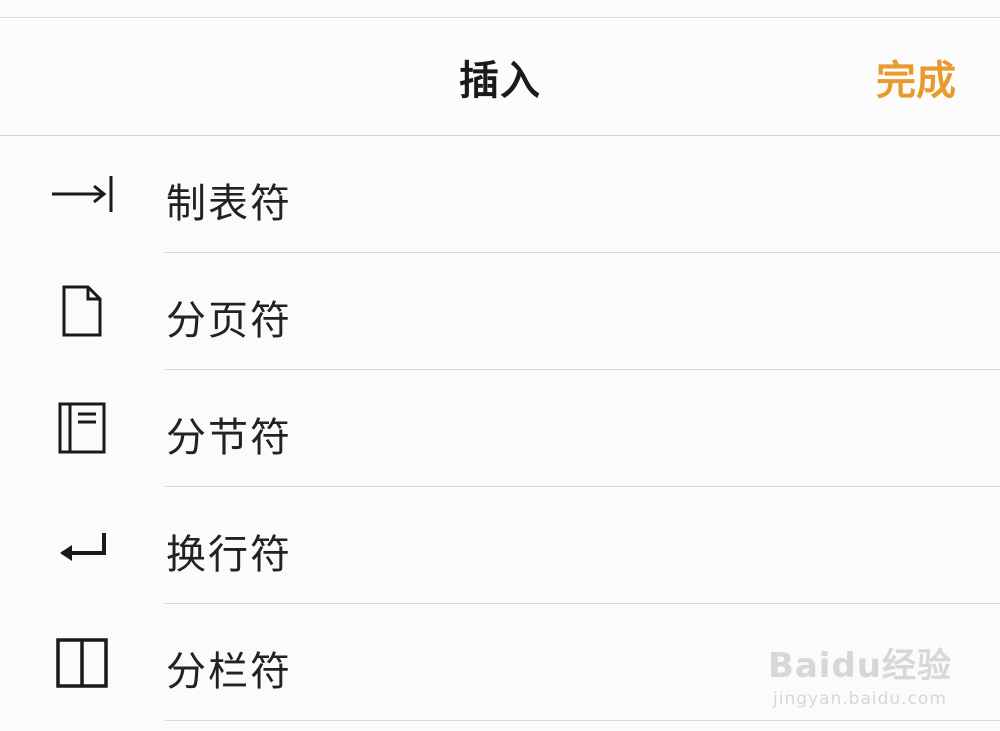 The height and width of the screenshot is (731, 1000). I want to click on list-item-label: 制表符, so click(229, 204).